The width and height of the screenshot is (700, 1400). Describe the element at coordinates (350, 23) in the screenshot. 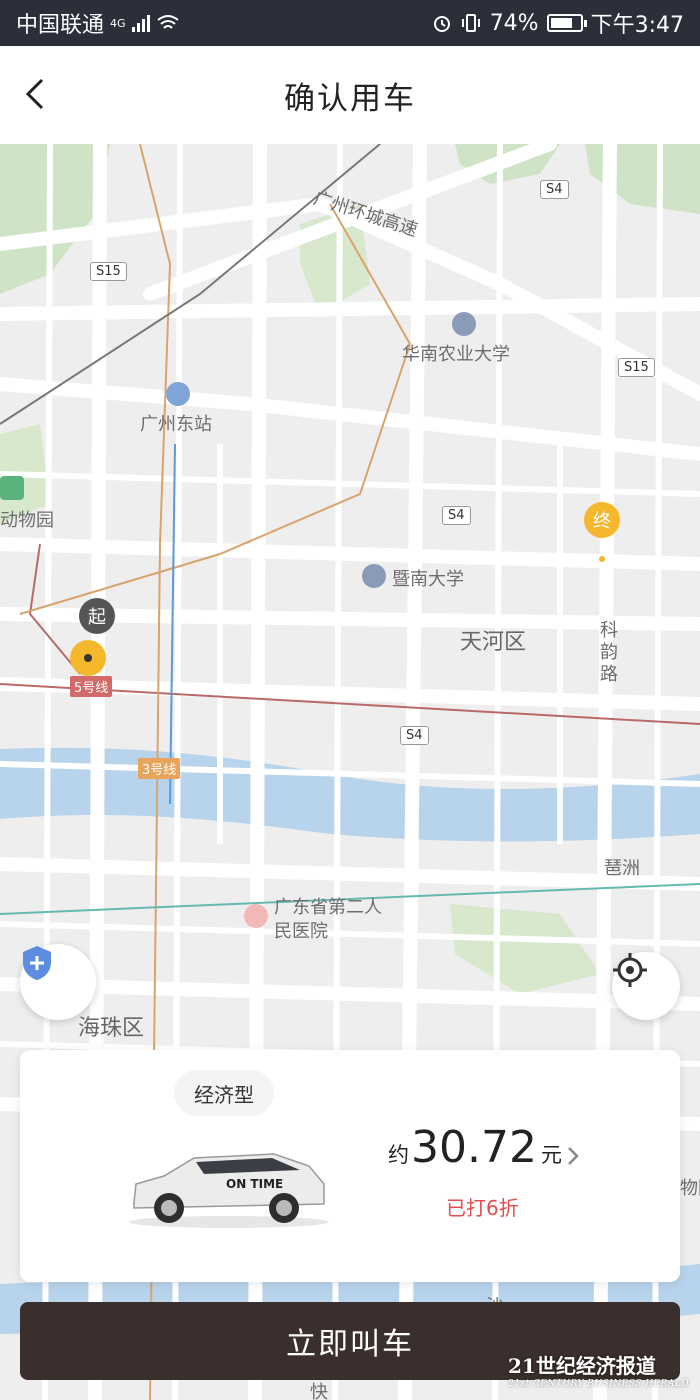

I see `status-bar: 中国联通 4G 74% 下午3:47` at that location.